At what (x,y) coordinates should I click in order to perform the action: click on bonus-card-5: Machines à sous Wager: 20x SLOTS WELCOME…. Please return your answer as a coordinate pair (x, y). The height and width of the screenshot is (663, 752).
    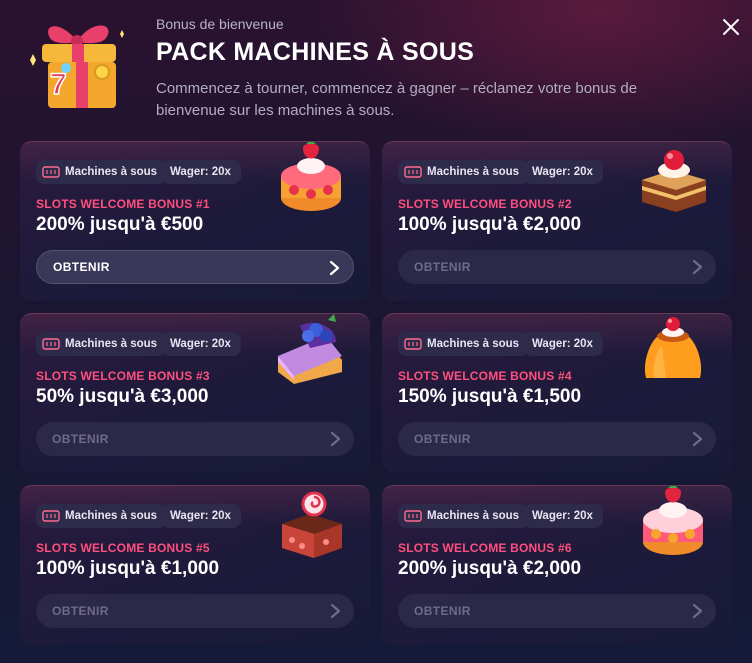
    Looking at the image, I should click on (195, 565).